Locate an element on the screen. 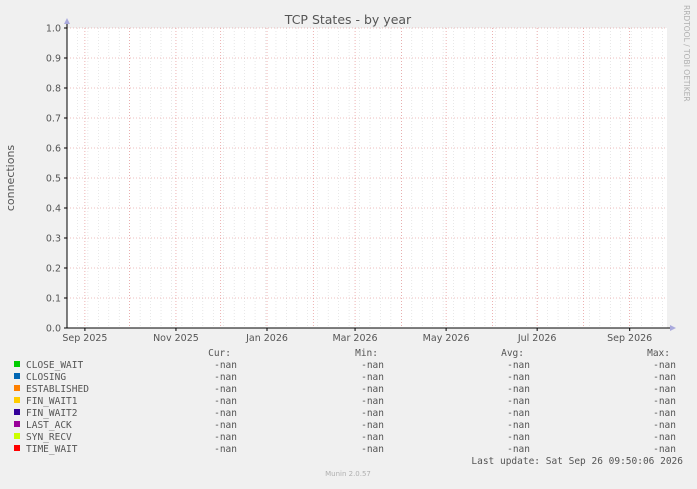  last-update: Last update: Sat Sep 26 09:50:06 2026 is located at coordinates (577, 461).